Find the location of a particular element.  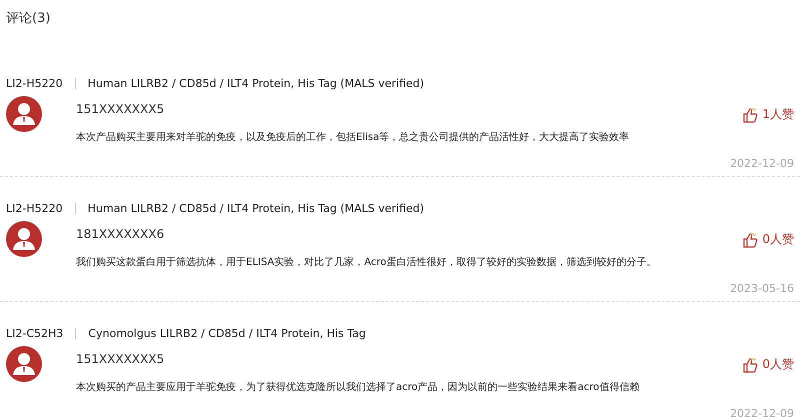

product-code: LI2-C52H3 is located at coordinates (35, 333).